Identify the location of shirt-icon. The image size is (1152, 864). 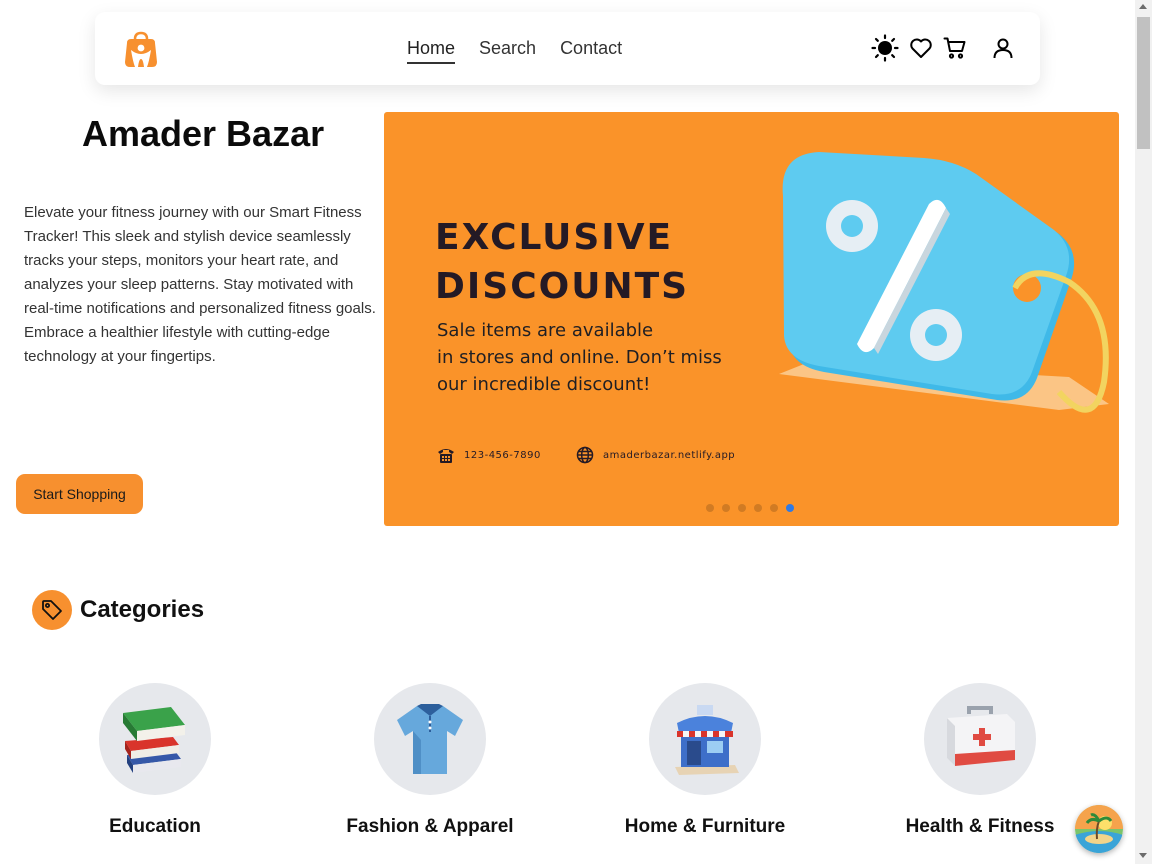
(430, 739).